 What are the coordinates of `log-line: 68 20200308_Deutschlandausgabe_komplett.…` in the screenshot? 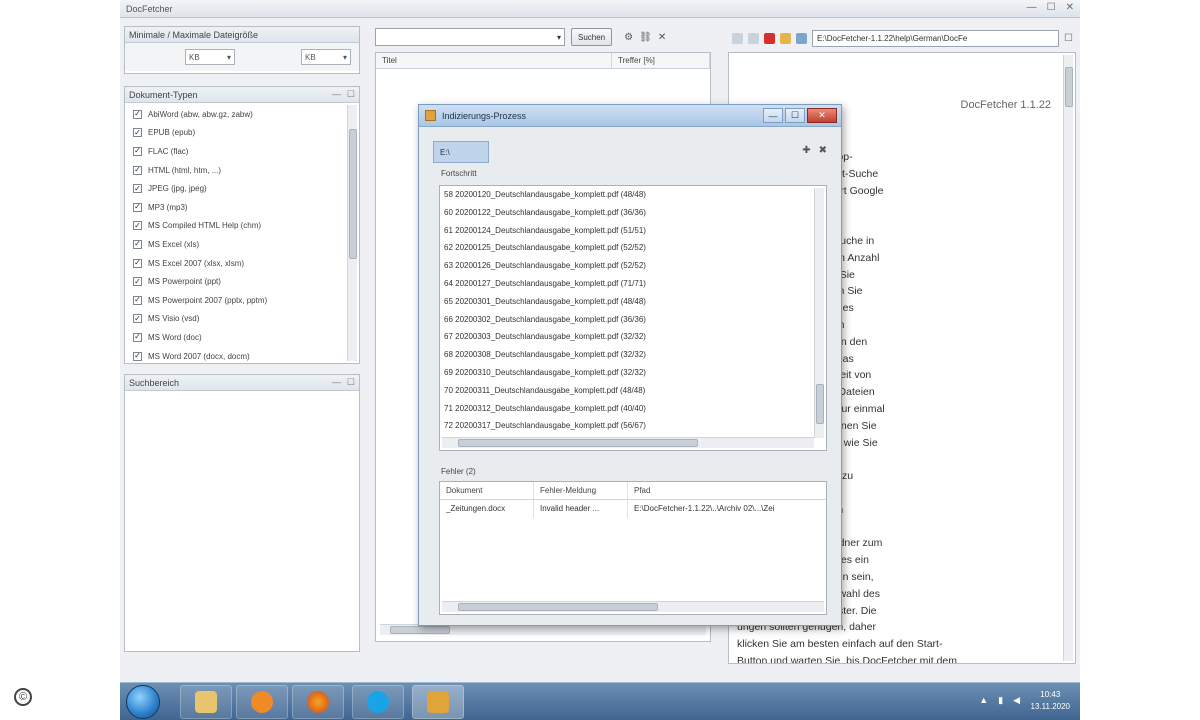 It's located at (545, 355).